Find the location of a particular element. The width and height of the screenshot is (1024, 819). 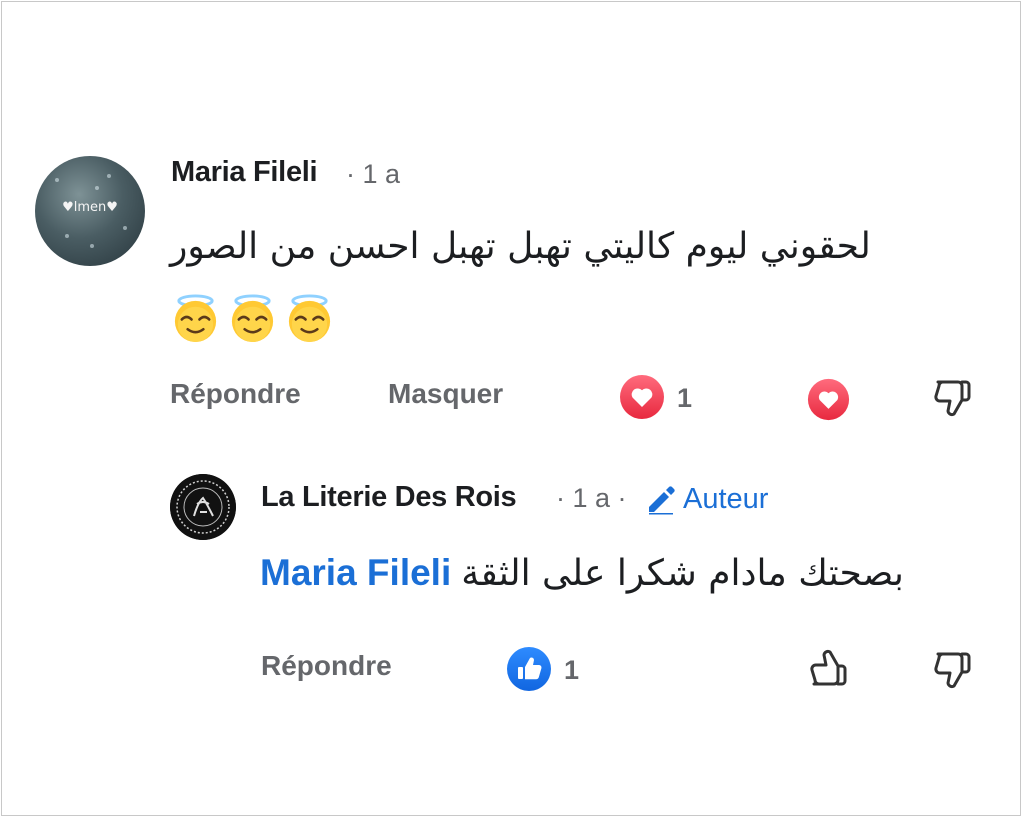

hide-button: Masquer is located at coordinates (445, 394).